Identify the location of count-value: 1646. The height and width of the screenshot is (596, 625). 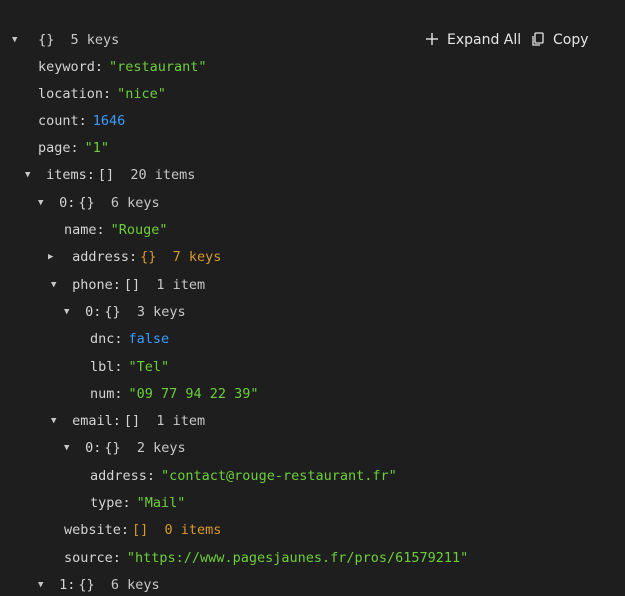
(109, 121).